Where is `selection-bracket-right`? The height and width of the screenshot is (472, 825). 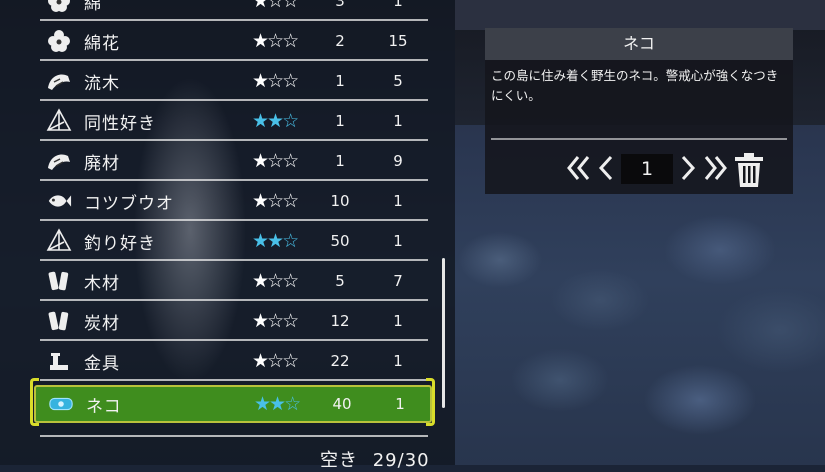 selection-bracket-right is located at coordinates (430, 402).